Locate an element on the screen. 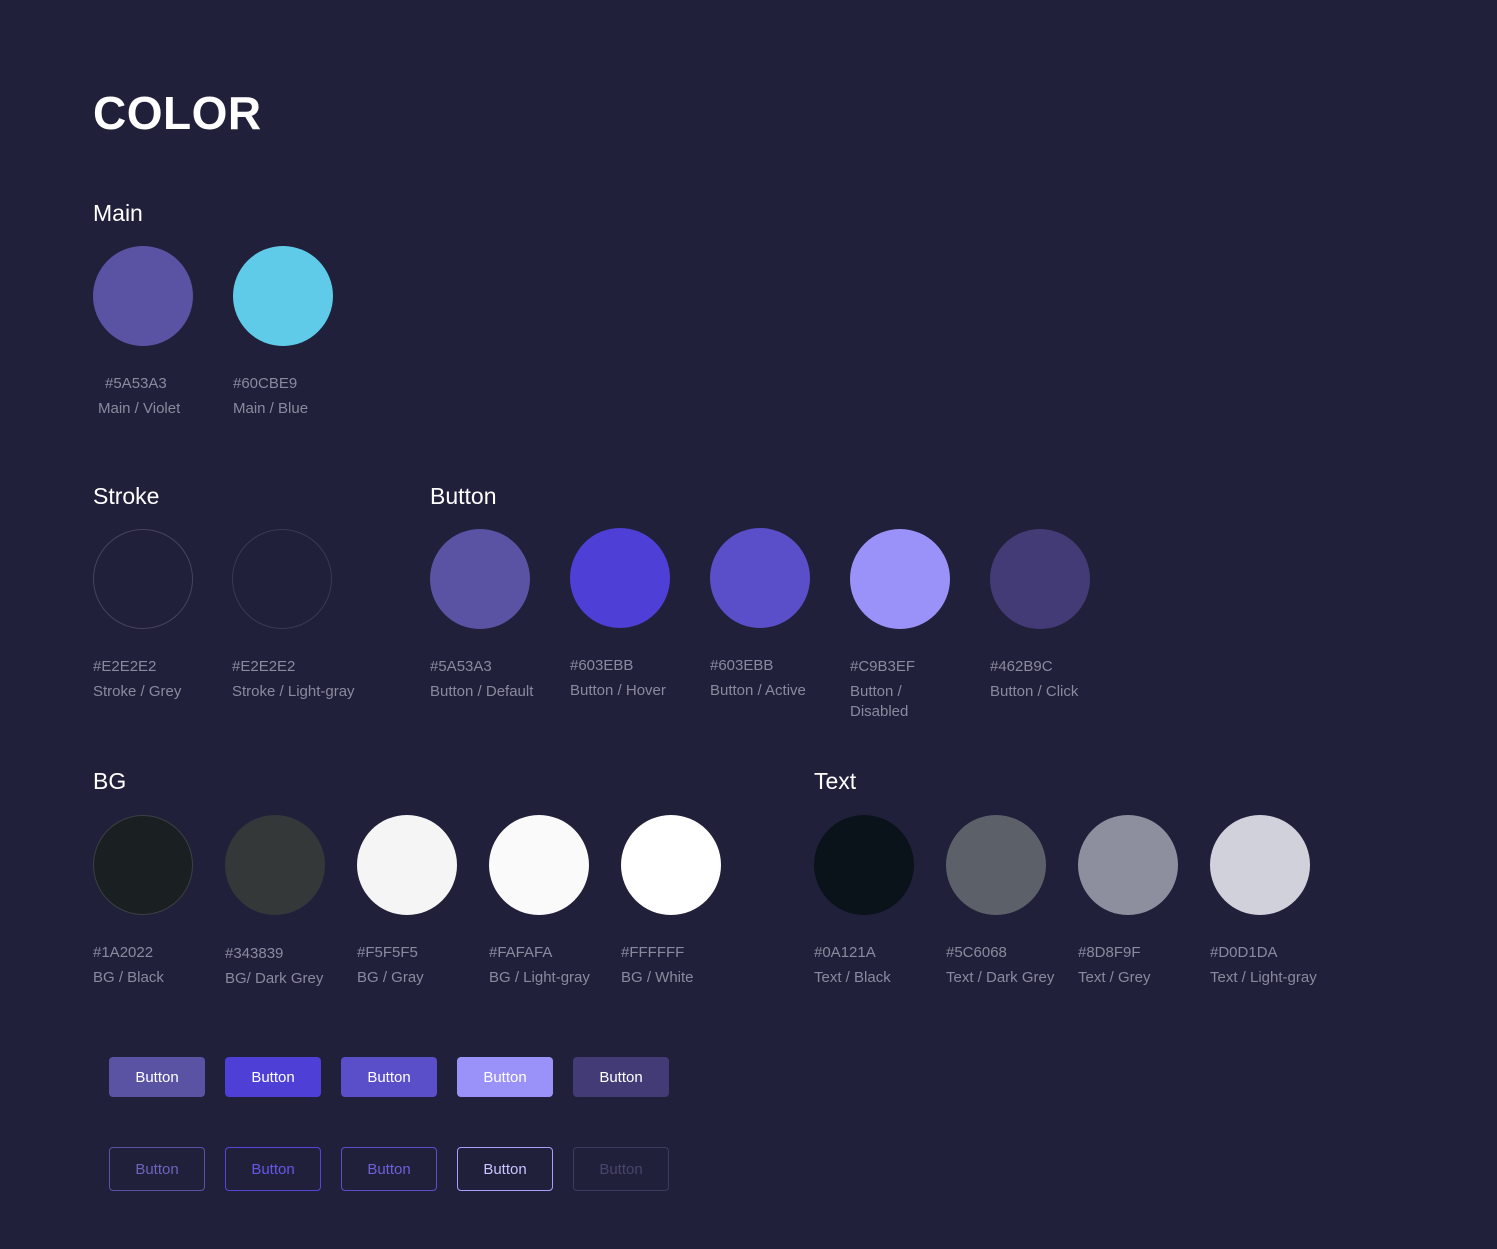 The image size is (1497, 1249). button-disabled: Button is located at coordinates (505, 1077).